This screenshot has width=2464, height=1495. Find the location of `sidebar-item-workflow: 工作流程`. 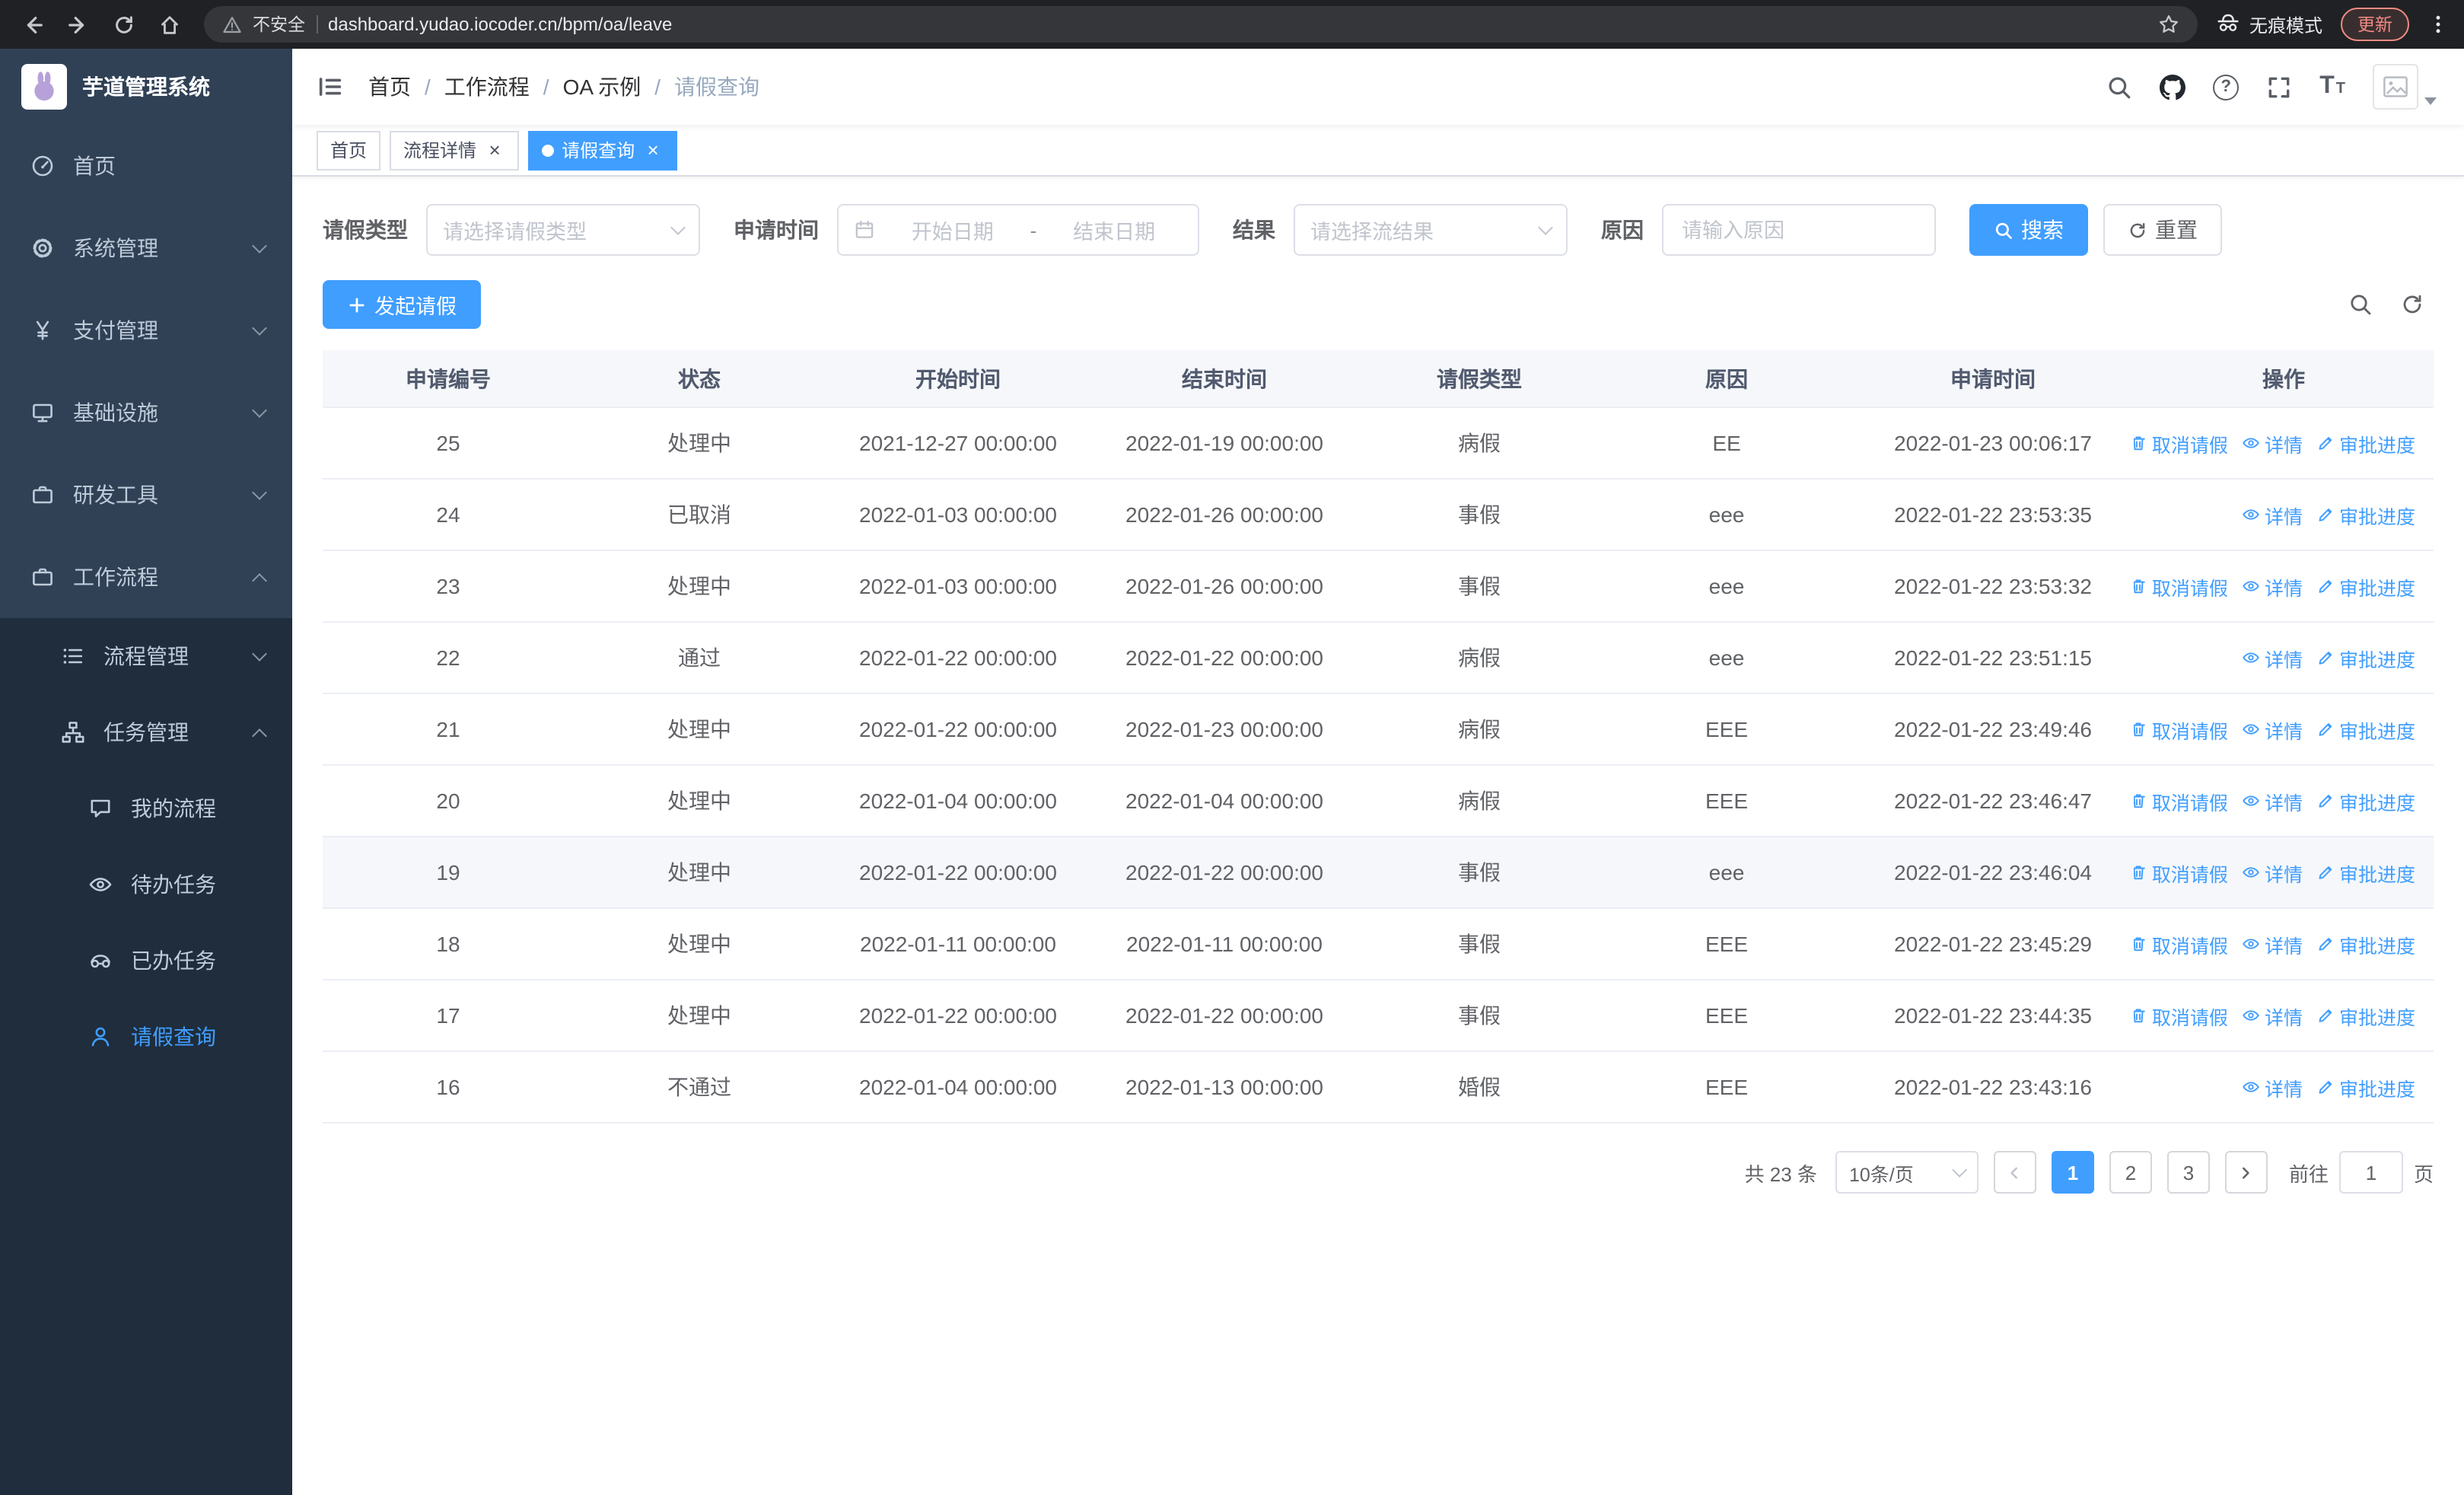

sidebar-item-workflow: 工作流程 is located at coordinates (146, 577).